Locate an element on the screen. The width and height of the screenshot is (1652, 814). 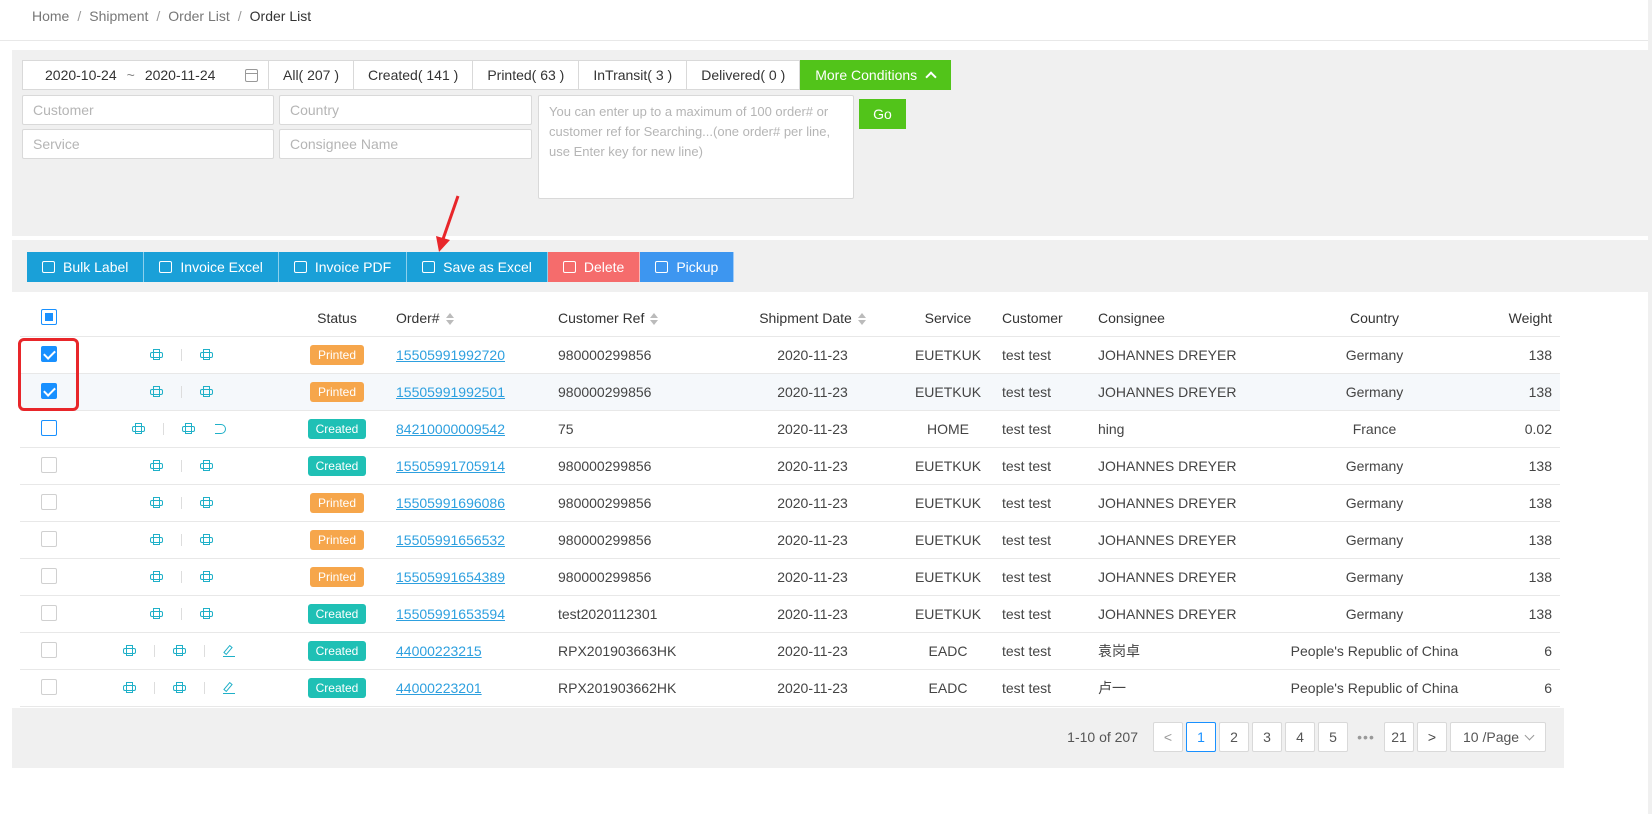
order-number-link: 15505991653594 is located at coordinates (450, 614).